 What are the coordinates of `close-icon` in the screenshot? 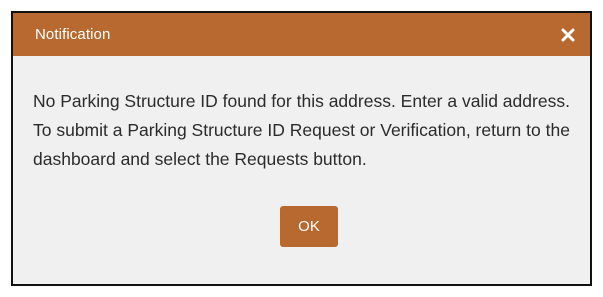 It's located at (568, 35).